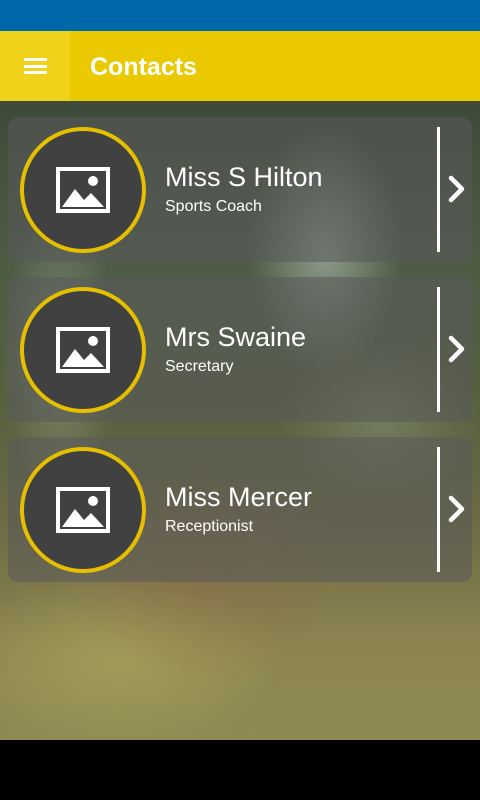 The image size is (480, 800). I want to click on contact-role: Receptionist, so click(209, 526).